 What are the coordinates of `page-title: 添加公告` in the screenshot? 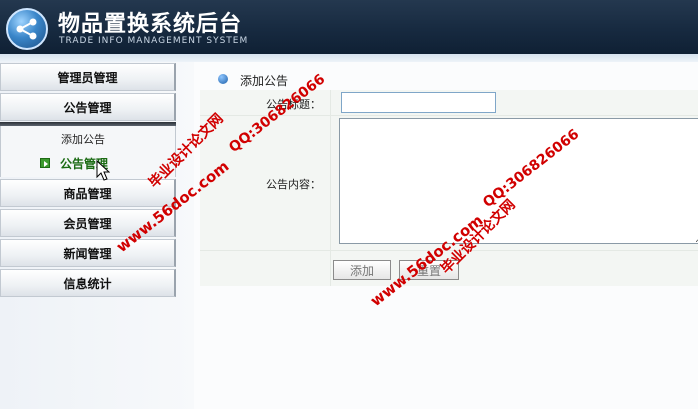 It's located at (264, 81).